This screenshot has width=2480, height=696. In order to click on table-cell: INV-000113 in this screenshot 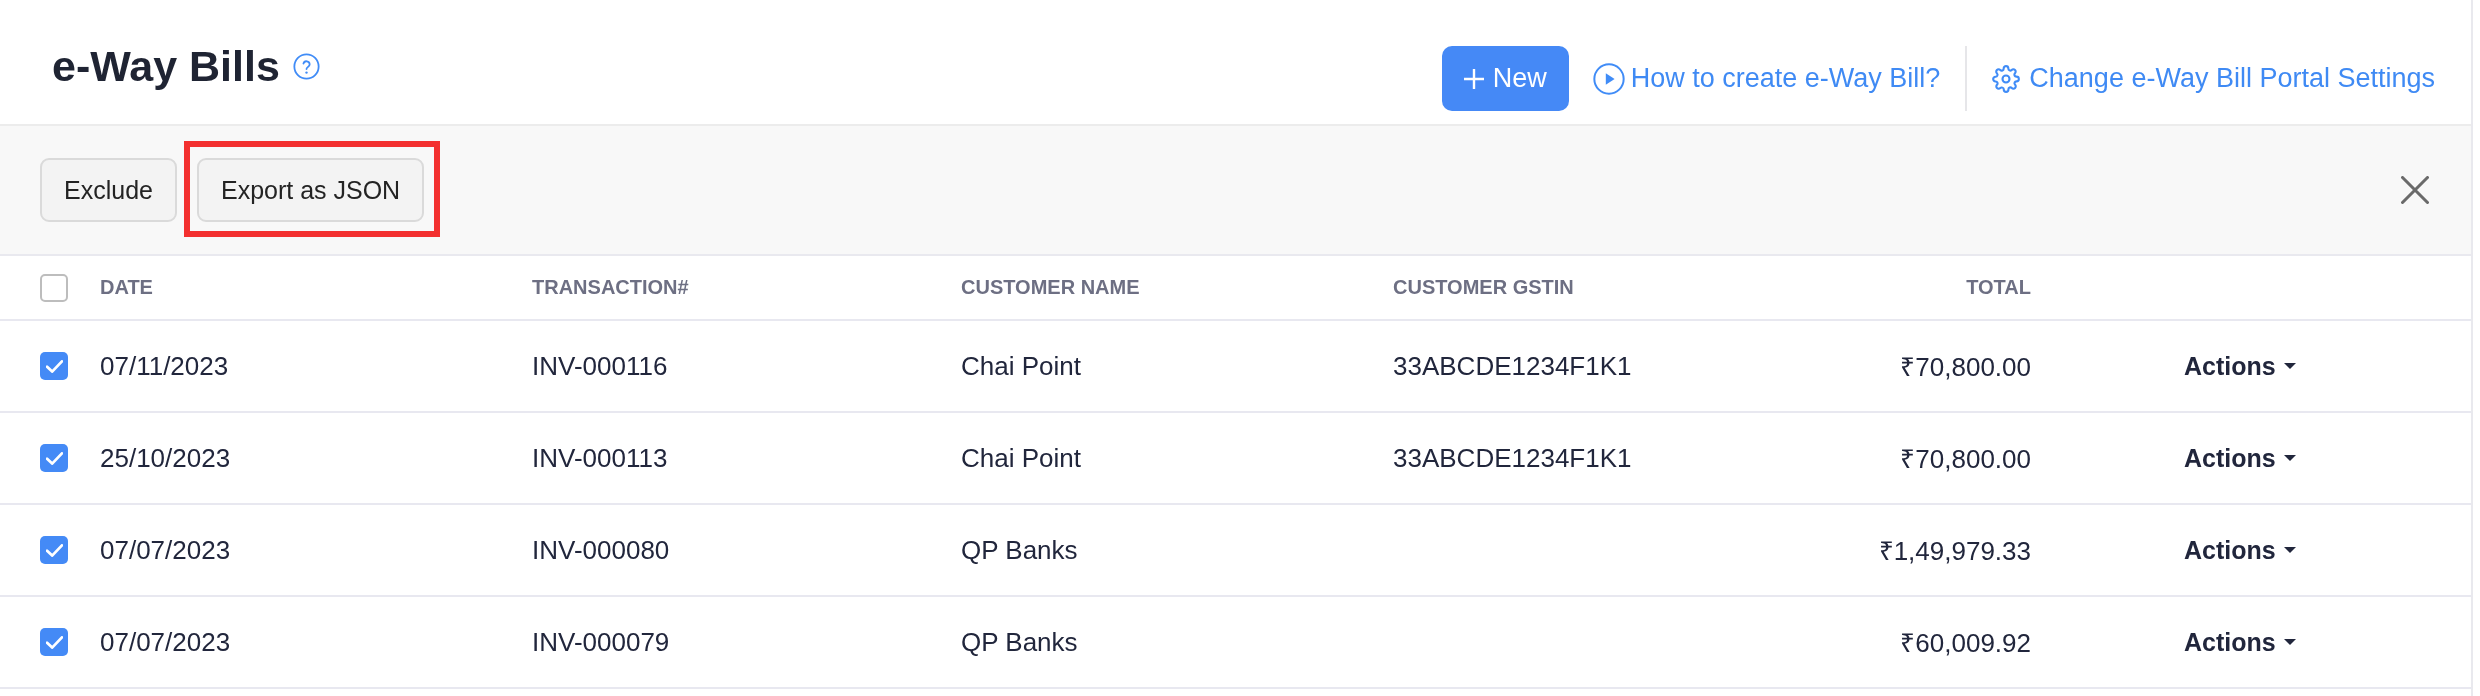, I will do `click(600, 458)`.